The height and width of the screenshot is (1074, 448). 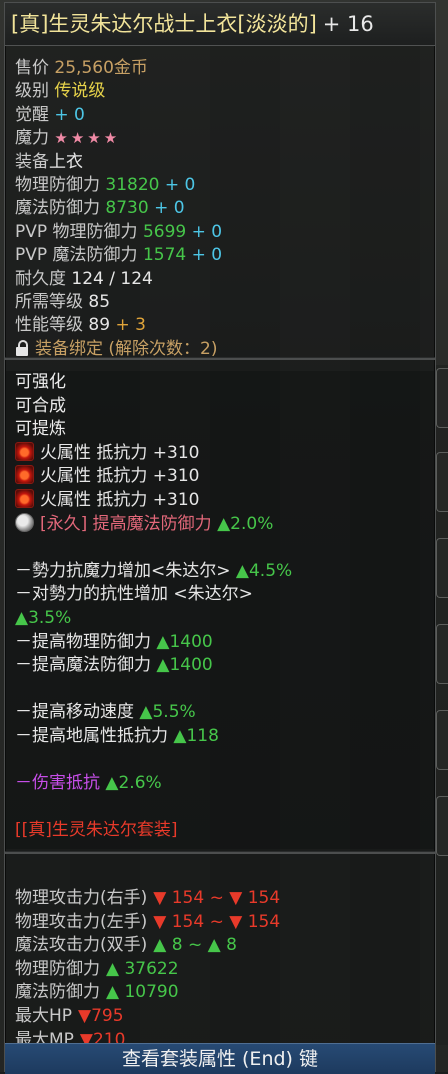 What do you see at coordinates (220, 993) in the screenshot?
I see `compare-stat-row: 魔法防御力 ▲ 10790` at bounding box center [220, 993].